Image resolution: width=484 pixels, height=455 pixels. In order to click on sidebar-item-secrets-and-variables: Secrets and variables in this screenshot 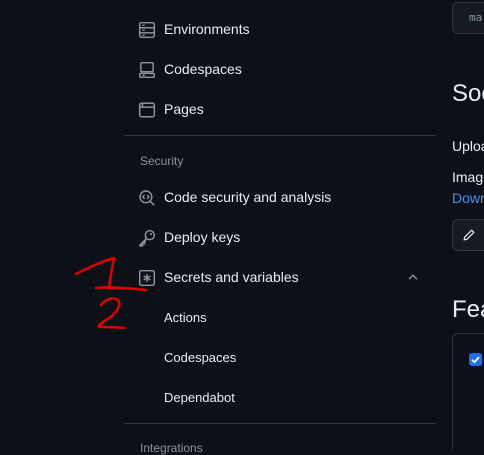, I will do `click(280, 277)`.